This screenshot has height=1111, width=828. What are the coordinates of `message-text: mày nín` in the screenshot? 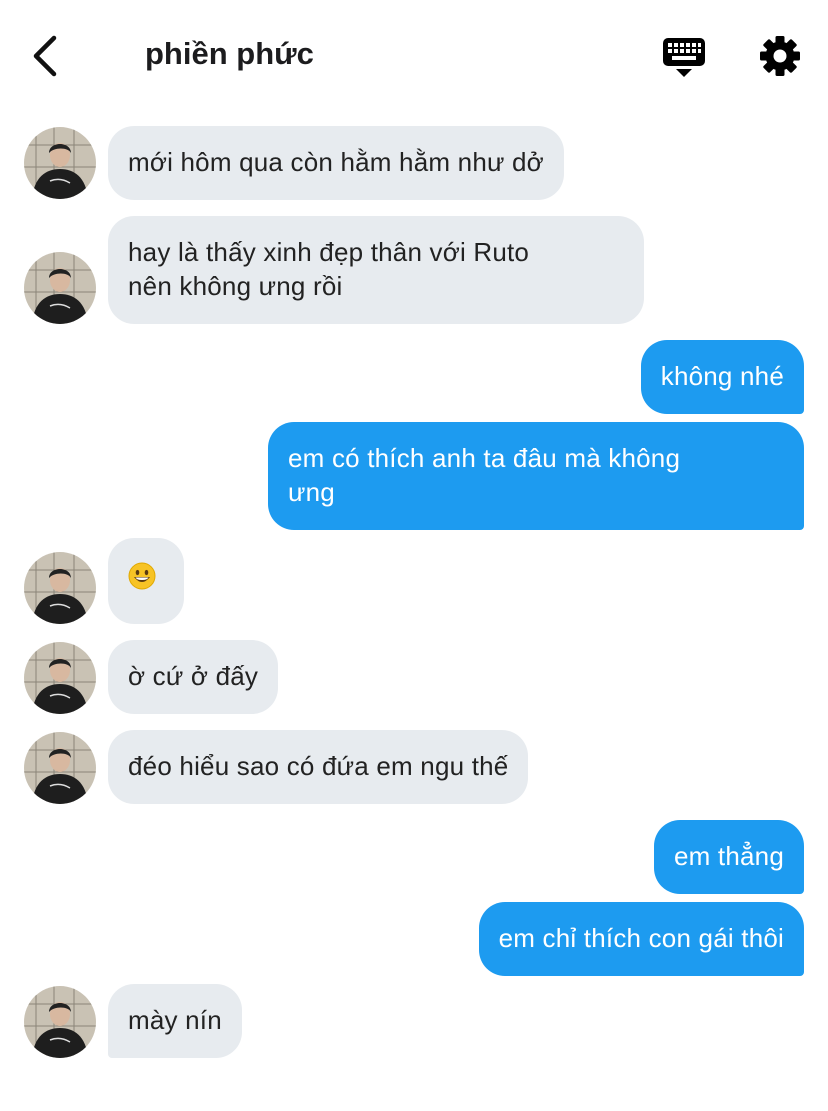 It's located at (175, 1020).